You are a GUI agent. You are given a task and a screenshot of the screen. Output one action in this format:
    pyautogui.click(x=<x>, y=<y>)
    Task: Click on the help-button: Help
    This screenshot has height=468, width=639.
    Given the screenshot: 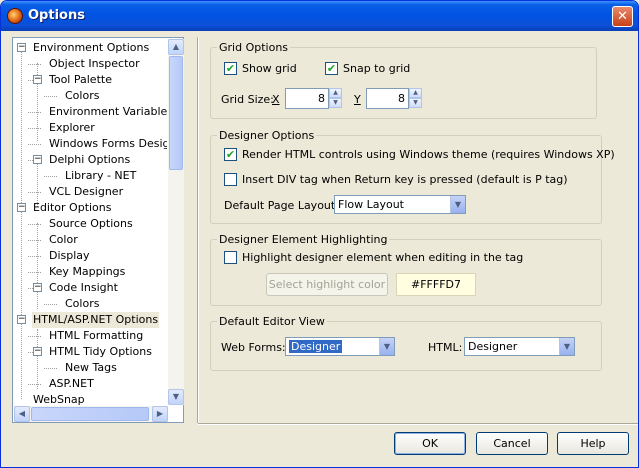 What is the action you would take?
    pyautogui.click(x=593, y=443)
    